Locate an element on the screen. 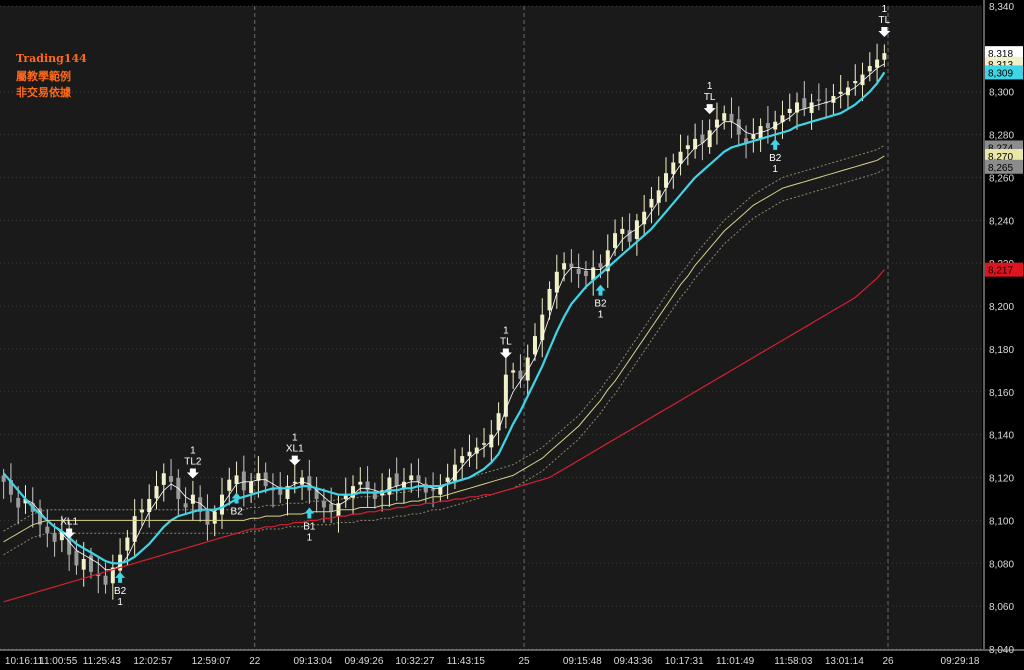 This screenshot has height=670, width=1024. y-tick-label: 8,200 is located at coordinates (1001, 307).